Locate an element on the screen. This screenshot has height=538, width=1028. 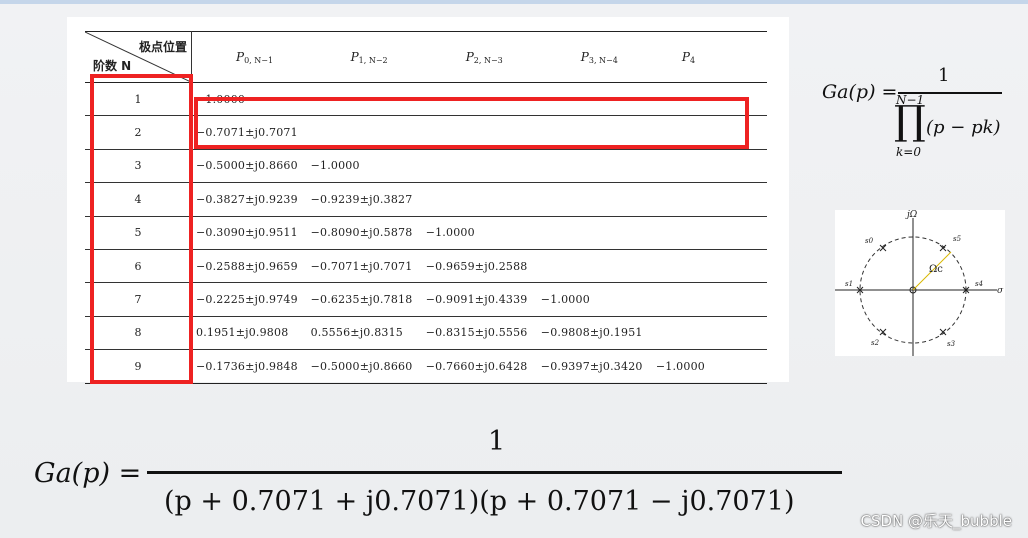
label-s4: s4 is located at coordinates (979, 284).